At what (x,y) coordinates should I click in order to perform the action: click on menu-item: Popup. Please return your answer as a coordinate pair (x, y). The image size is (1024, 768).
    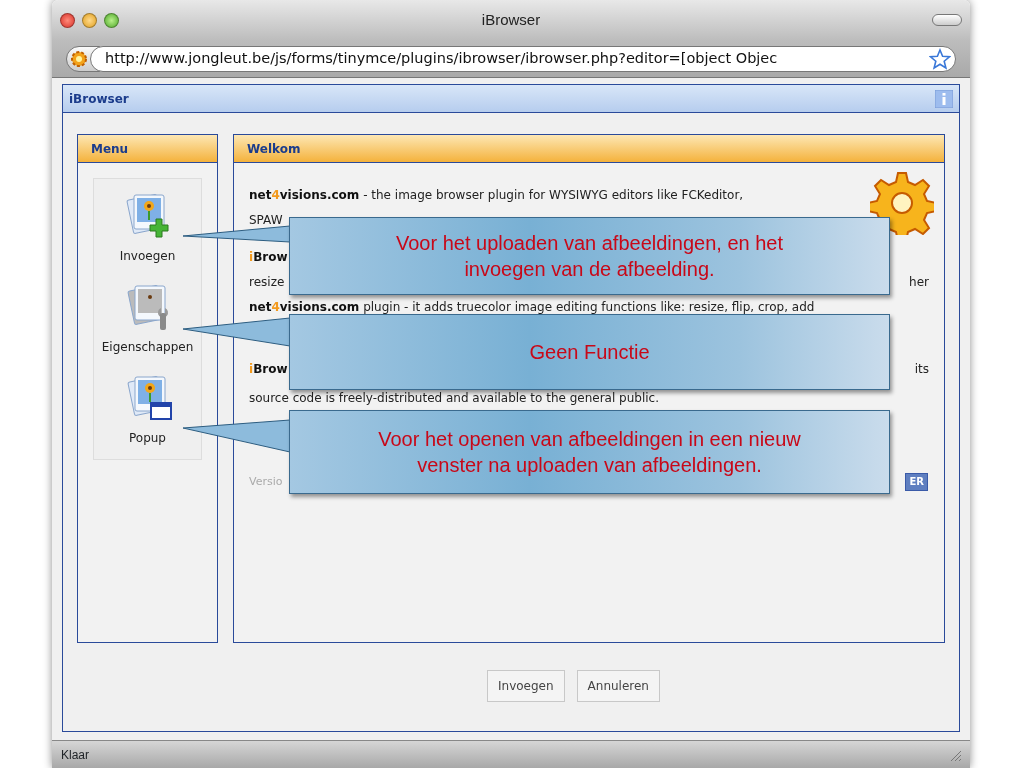
    Looking at the image, I should click on (147, 410).